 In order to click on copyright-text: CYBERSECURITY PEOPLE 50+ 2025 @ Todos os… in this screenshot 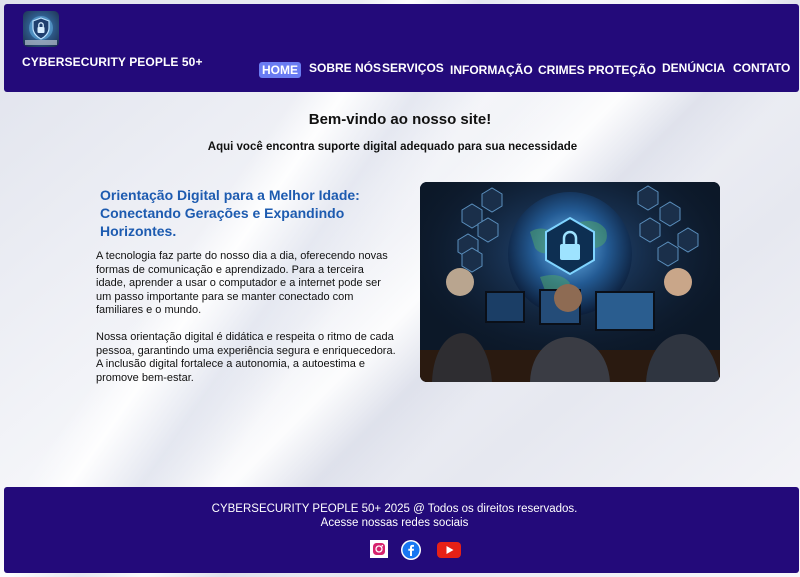, I will do `click(394, 509)`.